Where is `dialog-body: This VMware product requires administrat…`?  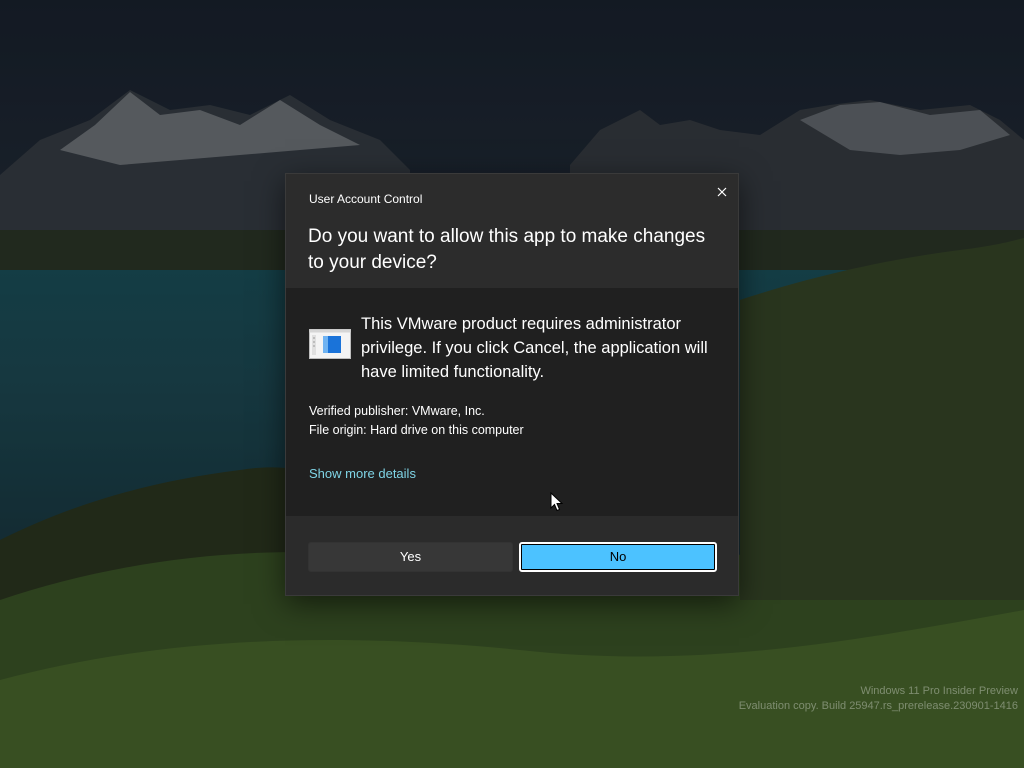 dialog-body: This VMware product requires administrat… is located at coordinates (512, 402).